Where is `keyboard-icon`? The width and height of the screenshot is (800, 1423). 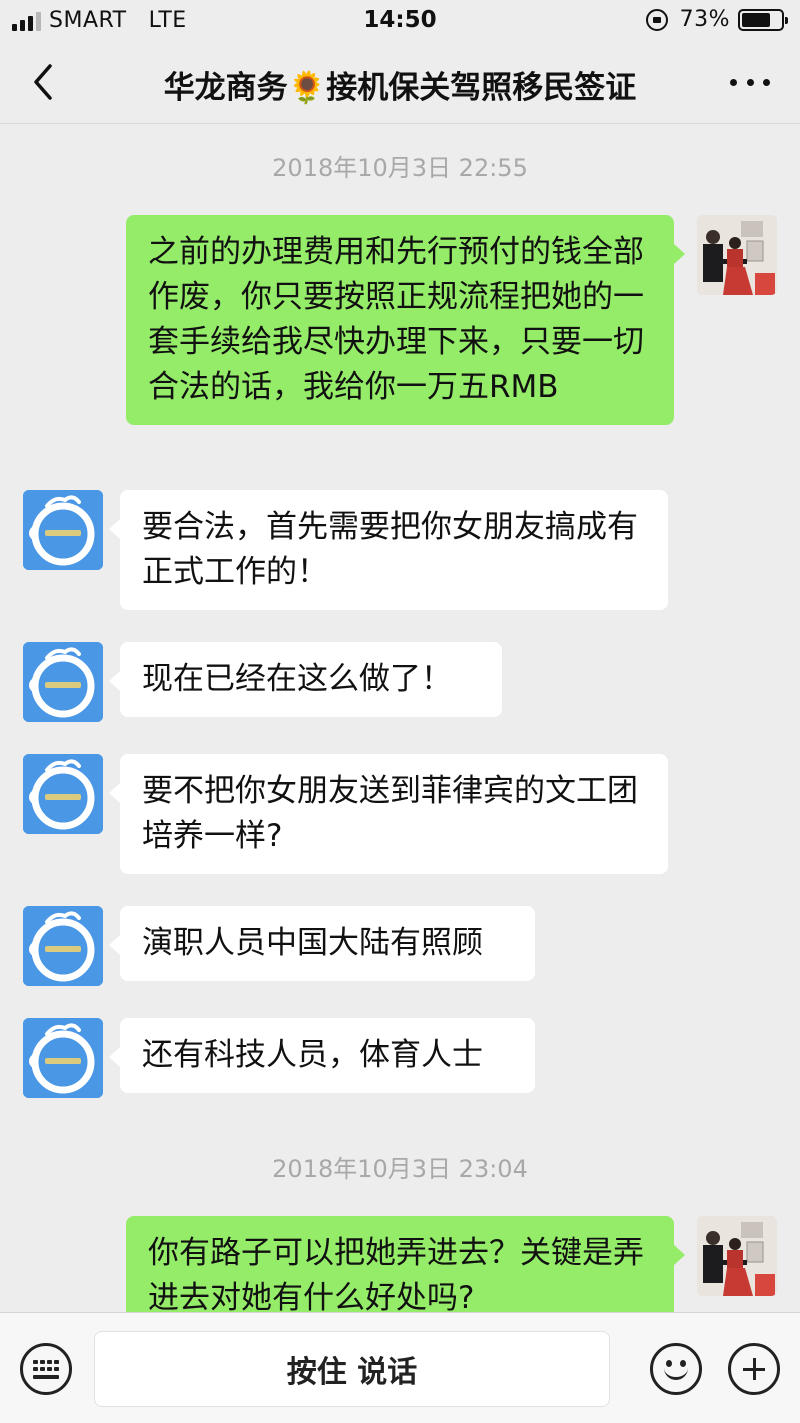 keyboard-icon is located at coordinates (46, 1370).